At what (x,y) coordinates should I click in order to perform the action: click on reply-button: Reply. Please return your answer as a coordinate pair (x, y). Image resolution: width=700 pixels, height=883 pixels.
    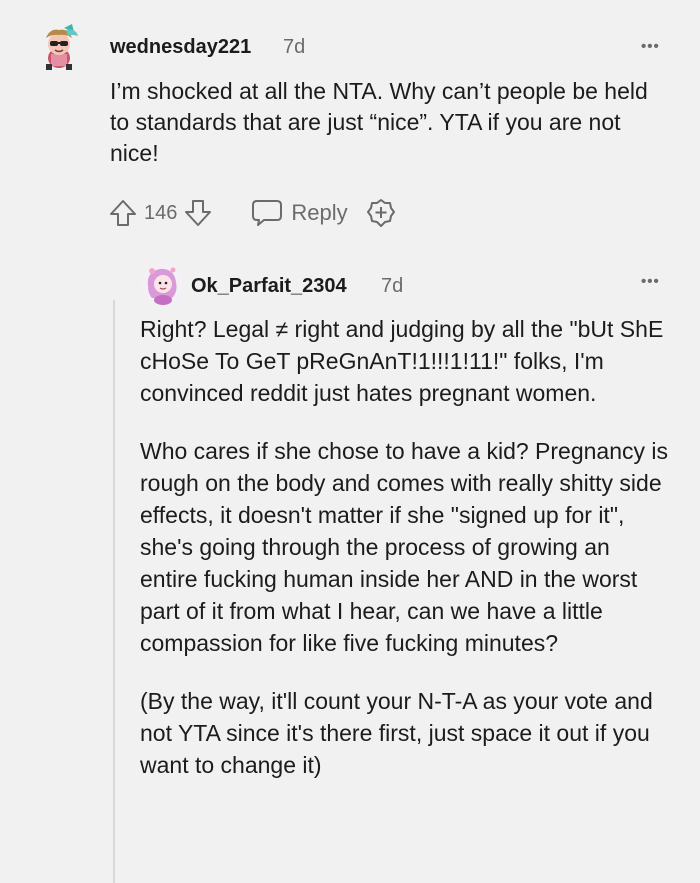
    Looking at the image, I should click on (299, 213).